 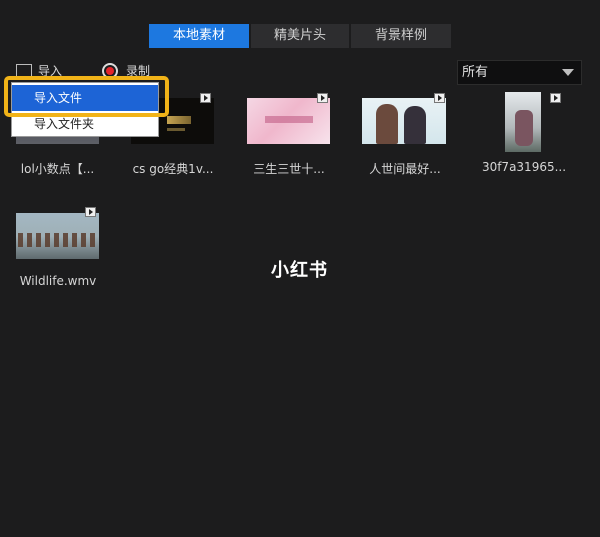 I want to click on tab-local-media: 本地素材, so click(x=199, y=36).